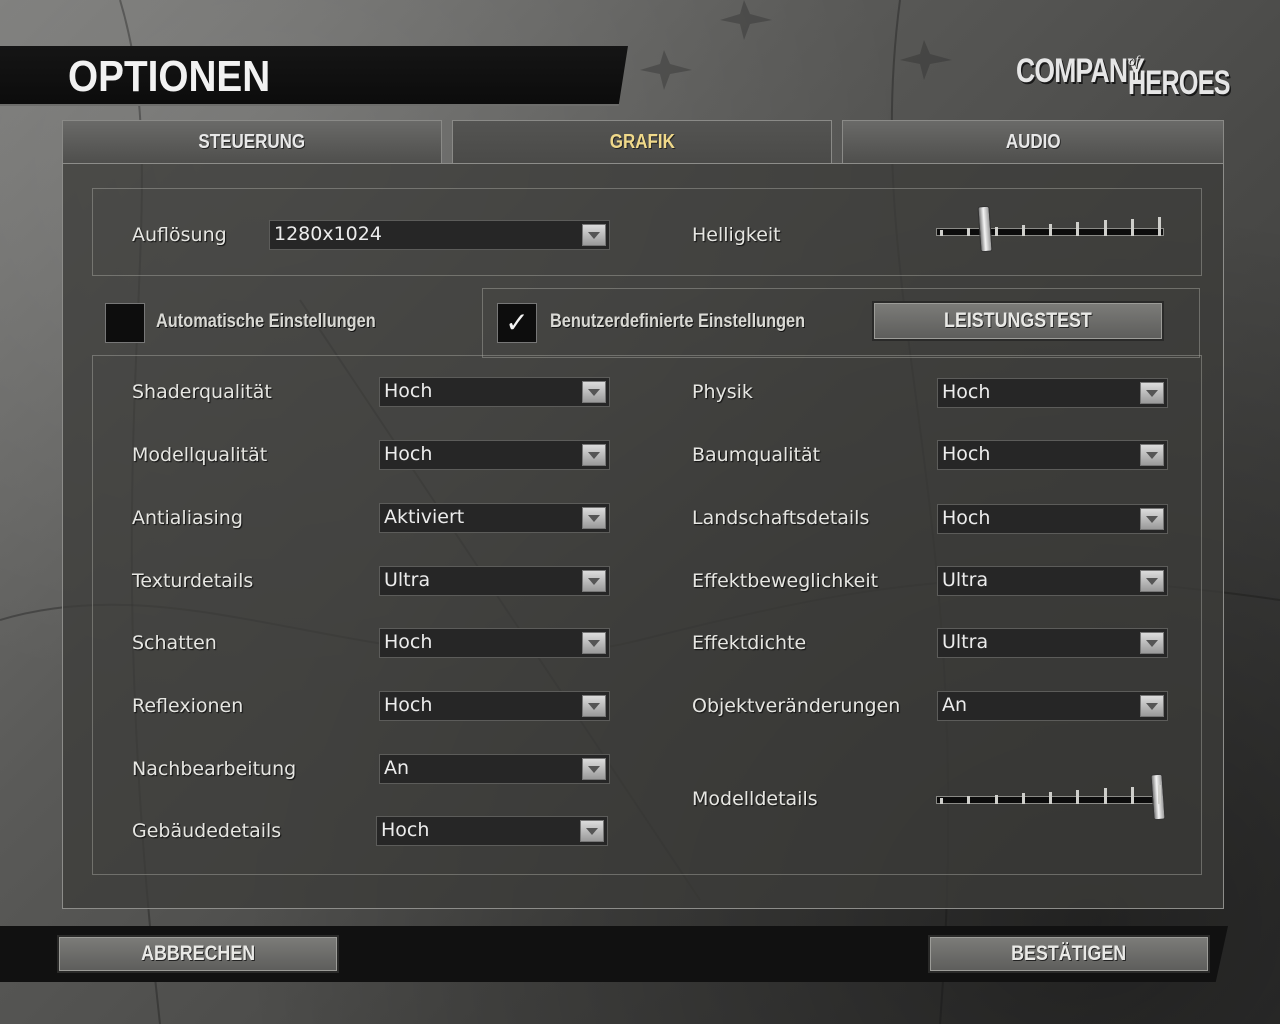 Image resolution: width=1280 pixels, height=1024 pixels. I want to click on tab-audio: AUDIO, so click(1033, 142).